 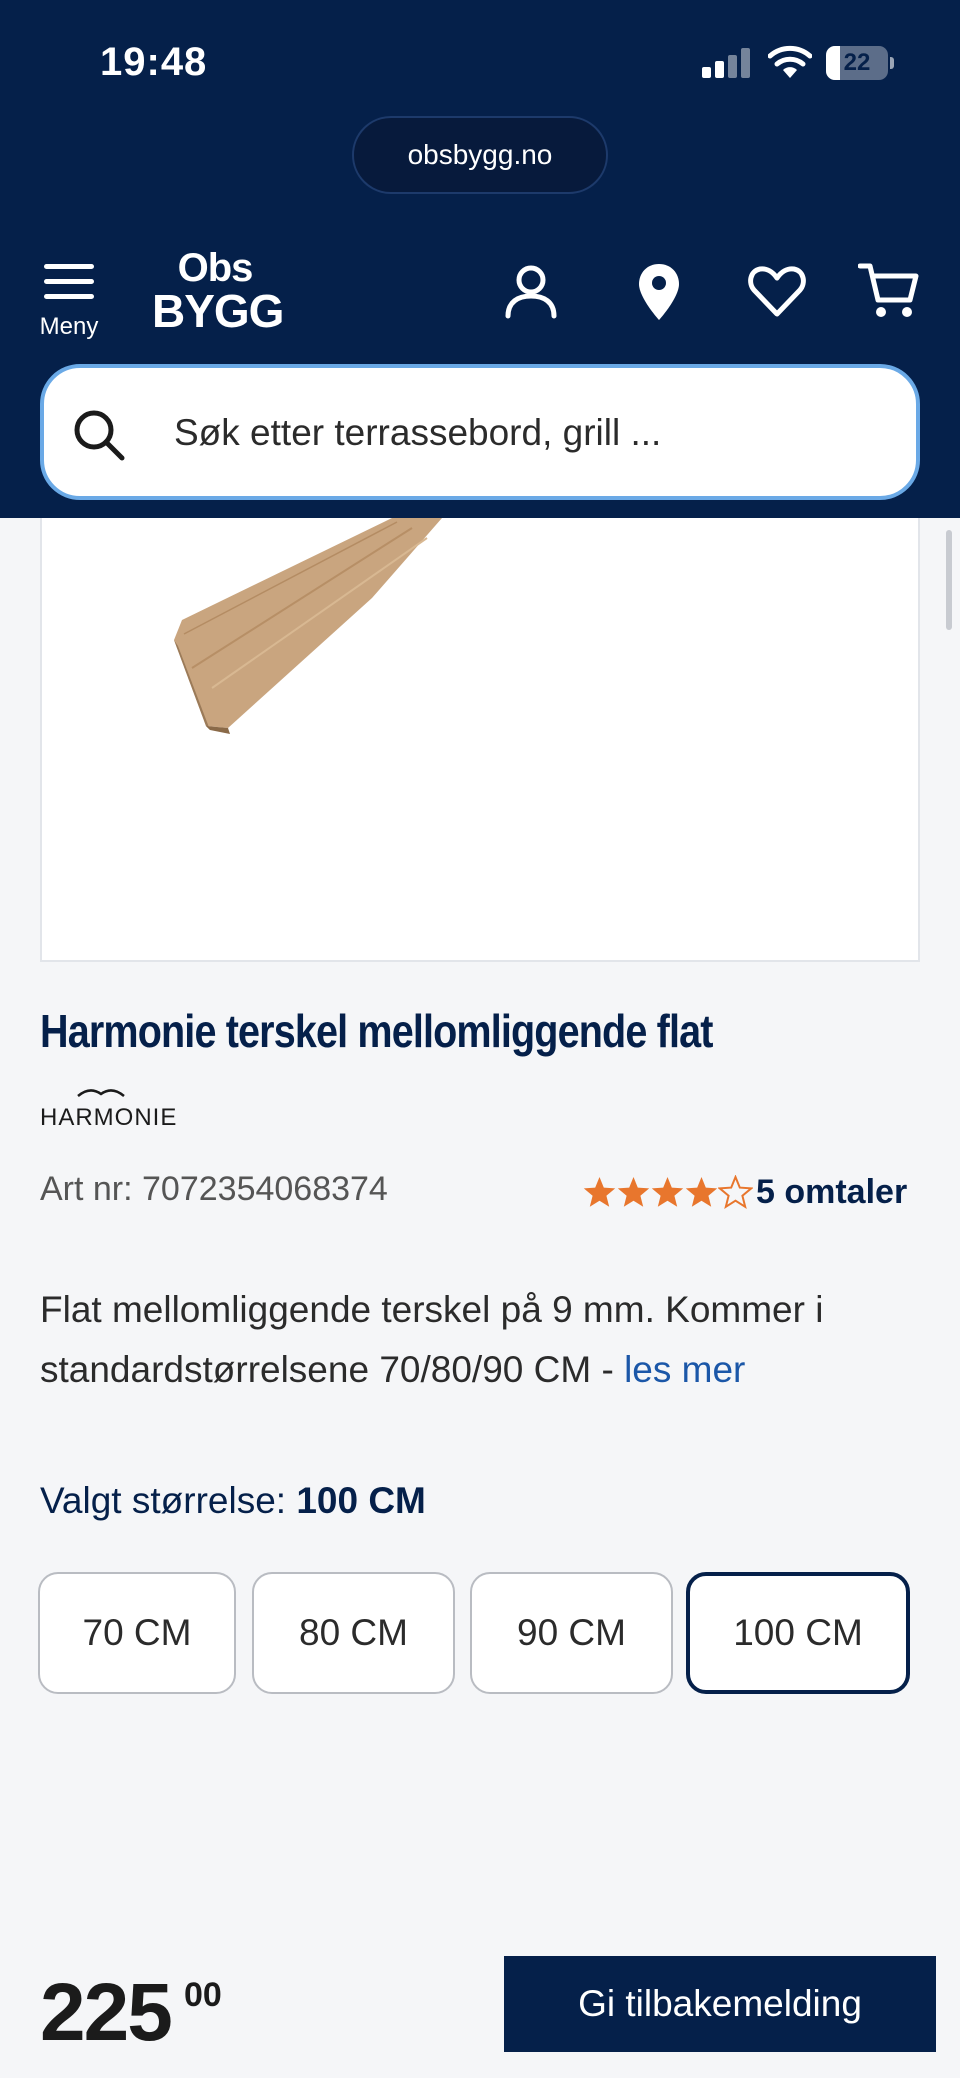 What do you see at coordinates (214, 1189) in the screenshot?
I see `article-number: Art nr: 7072354068374` at bounding box center [214, 1189].